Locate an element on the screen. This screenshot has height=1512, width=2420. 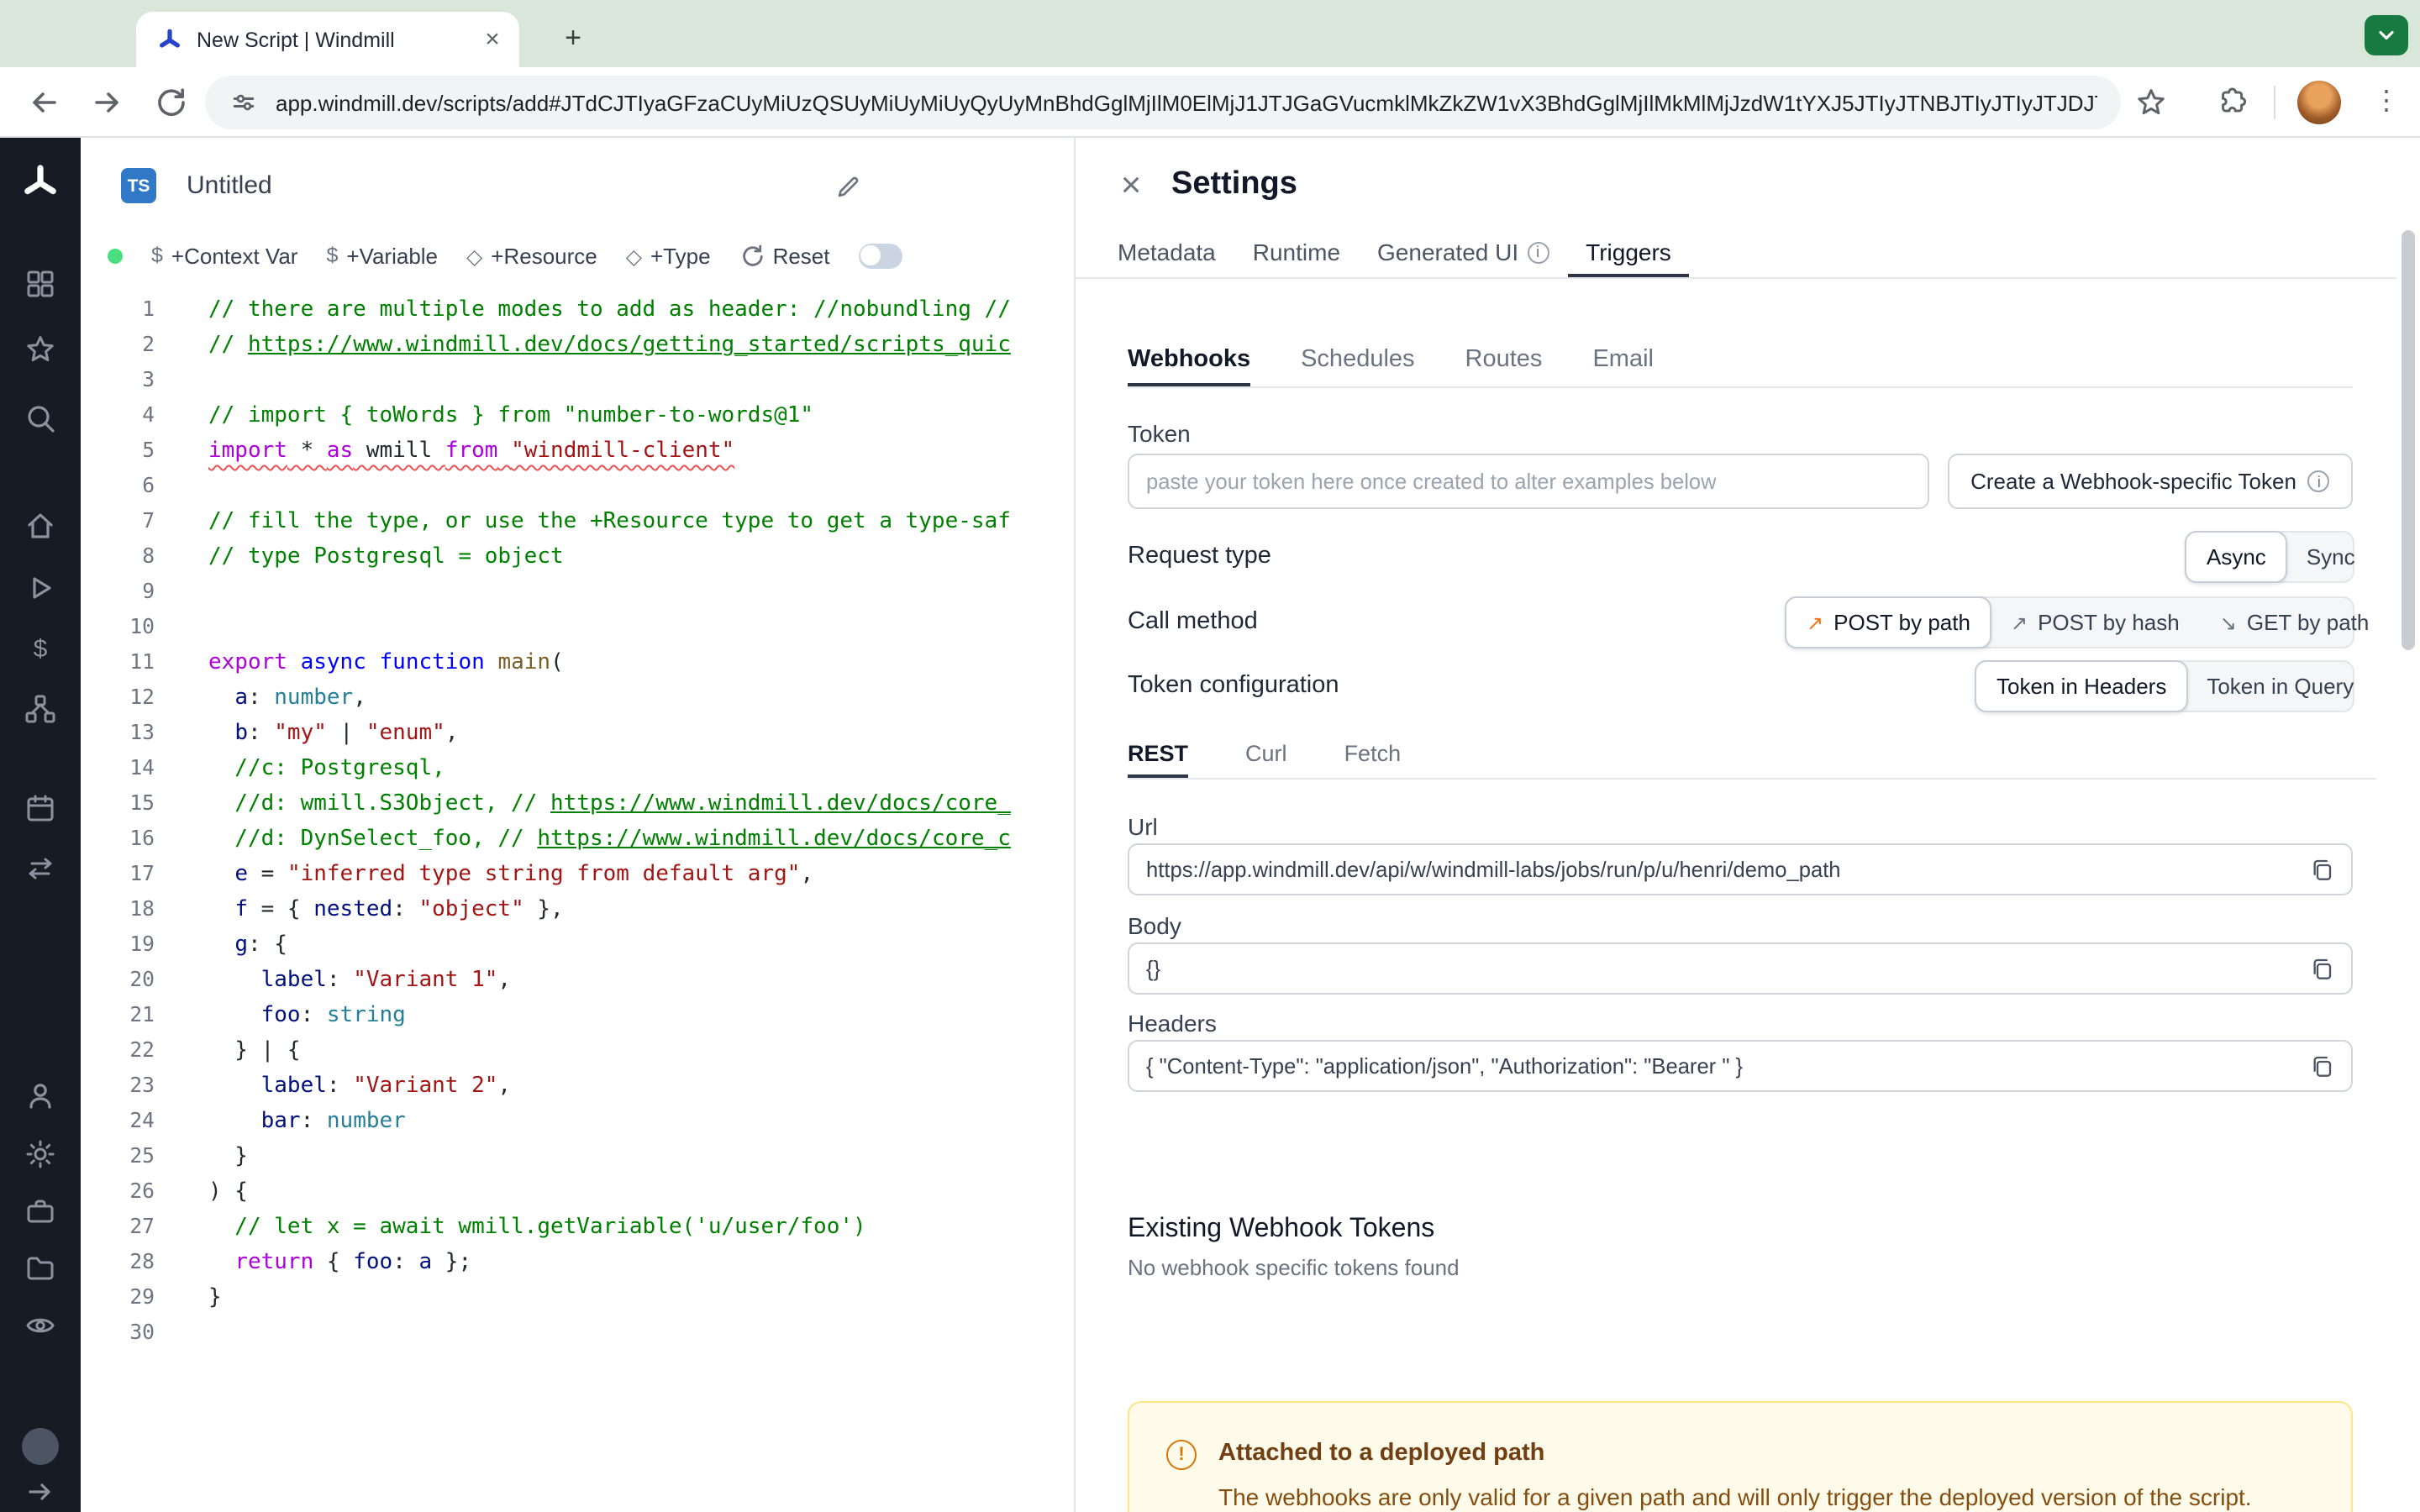
code-line: 24 bar: number is located at coordinates (577, 1121).